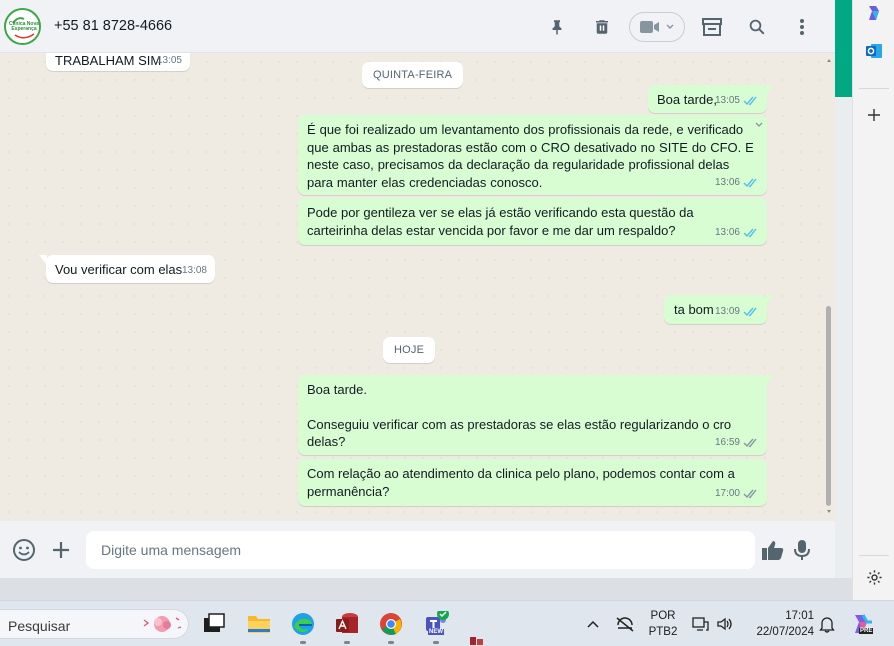  I want to click on taskbar-search-placeholder: Pesquisar, so click(39, 626).